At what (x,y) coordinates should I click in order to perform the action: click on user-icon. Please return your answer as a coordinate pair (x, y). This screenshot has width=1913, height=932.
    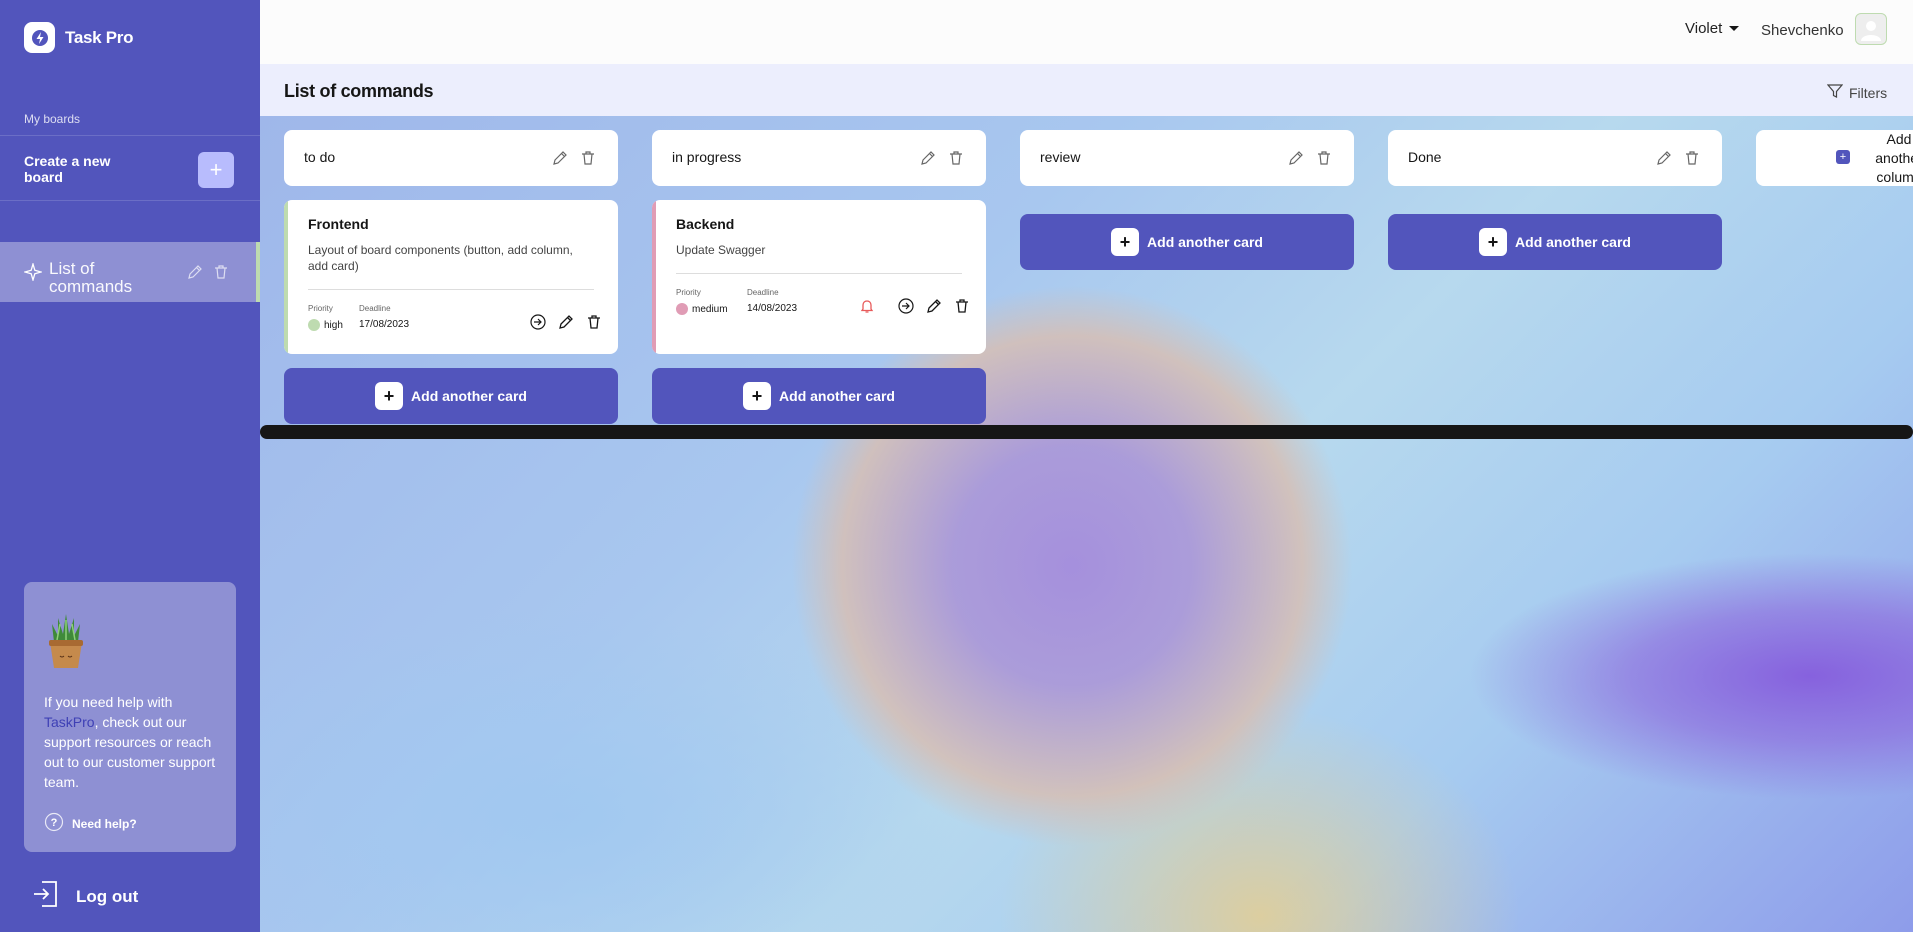
    Looking at the image, I should click on (1871, 31).